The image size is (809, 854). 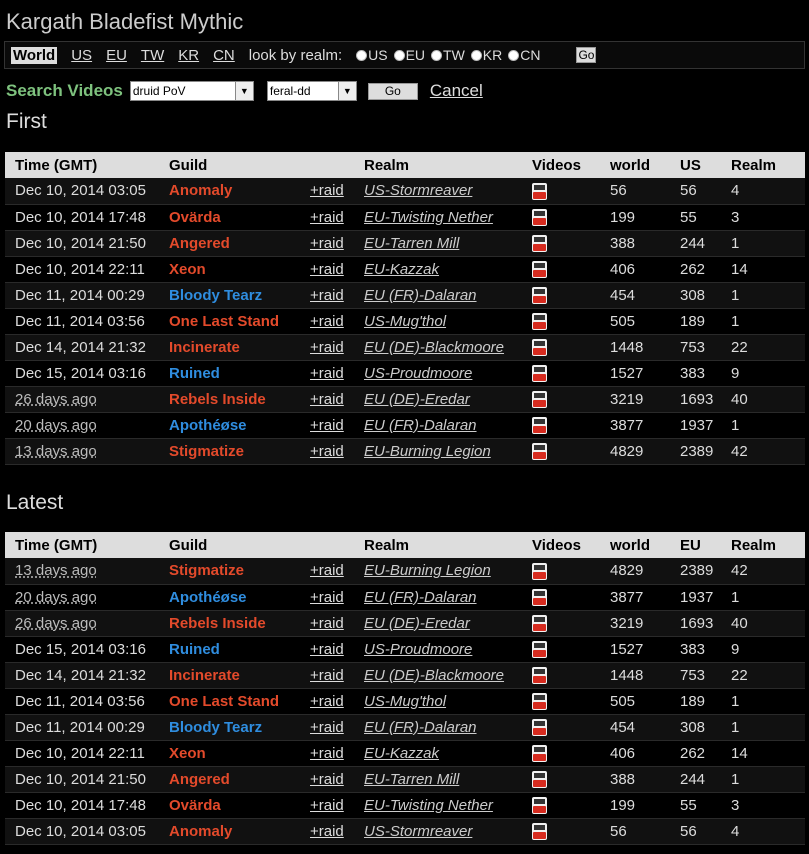 What do you see at coordinates (311, 91) in the screenshot?
I see `spec-select: feral-dd ▼` at bounding box center [311, 91].